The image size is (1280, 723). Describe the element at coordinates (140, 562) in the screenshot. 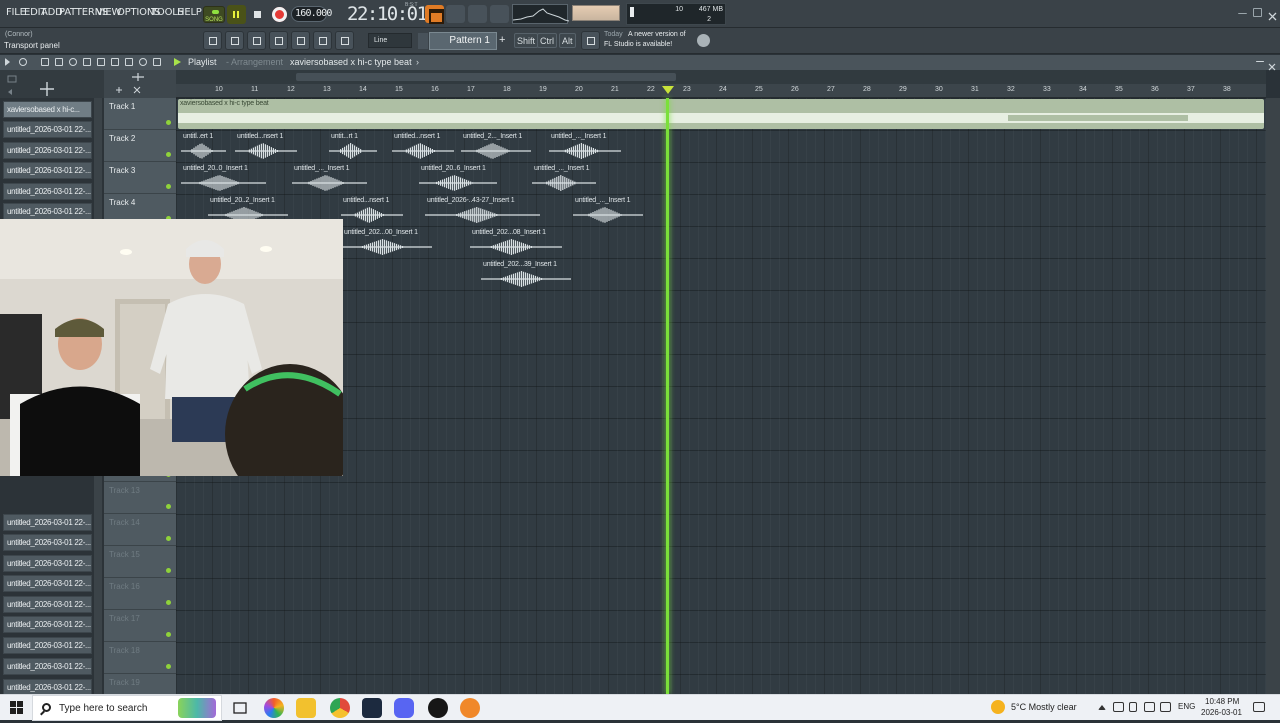

I see `track-header: Track 15` at that location.